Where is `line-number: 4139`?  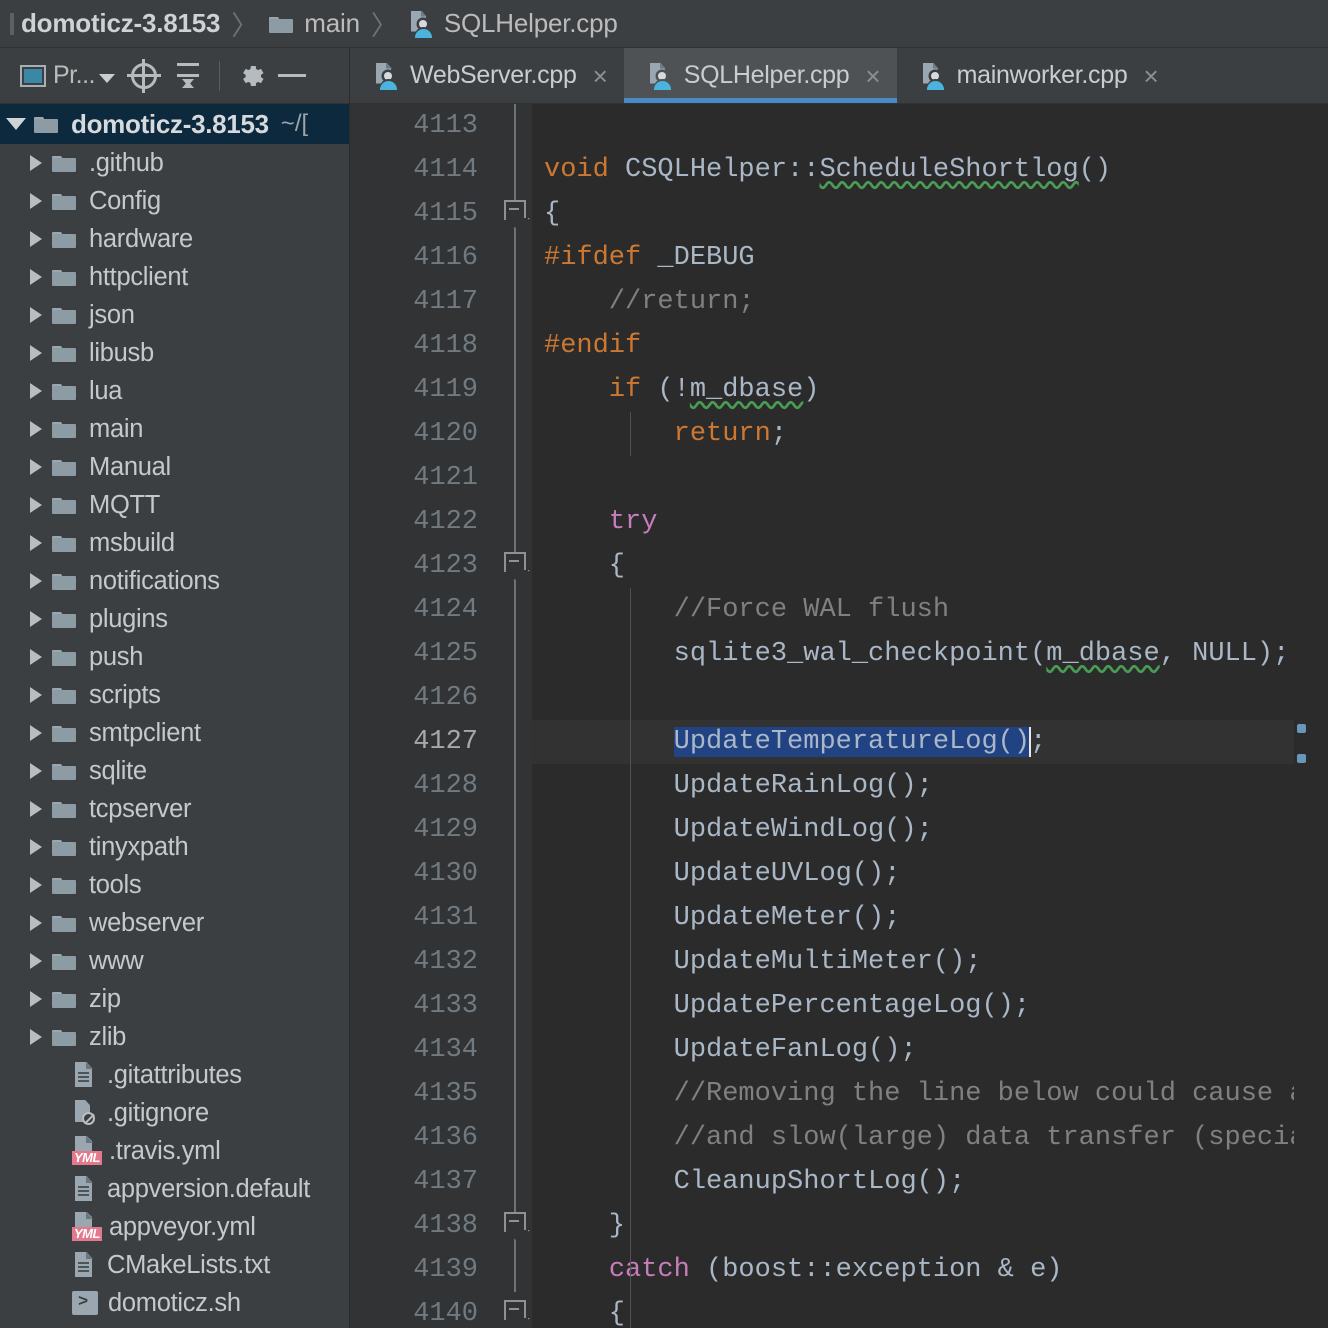
line-number: 4139 is located at coordinates (423, 1270).